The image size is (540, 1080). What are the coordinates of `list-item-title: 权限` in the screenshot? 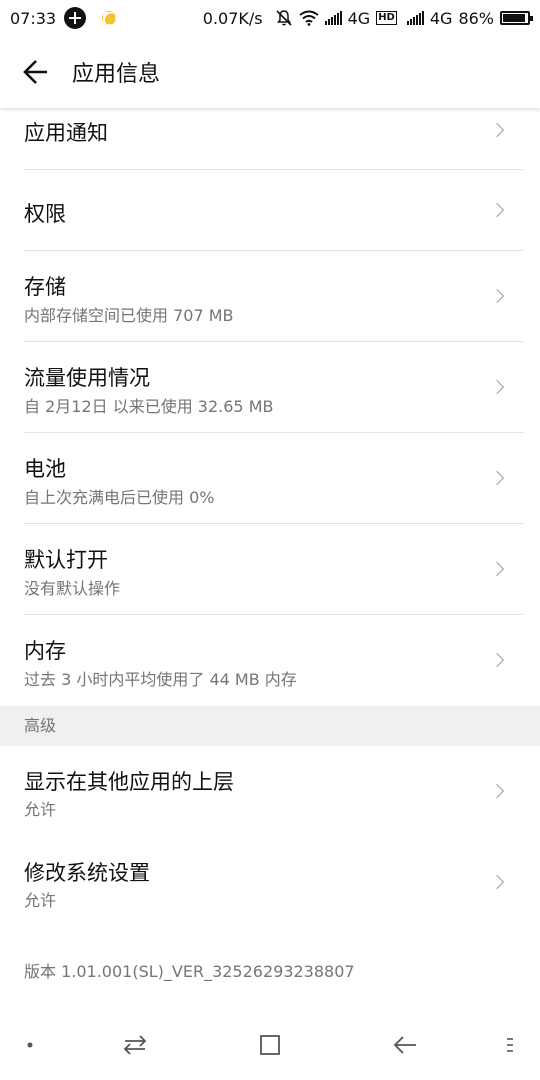 It's located at (45, 214).